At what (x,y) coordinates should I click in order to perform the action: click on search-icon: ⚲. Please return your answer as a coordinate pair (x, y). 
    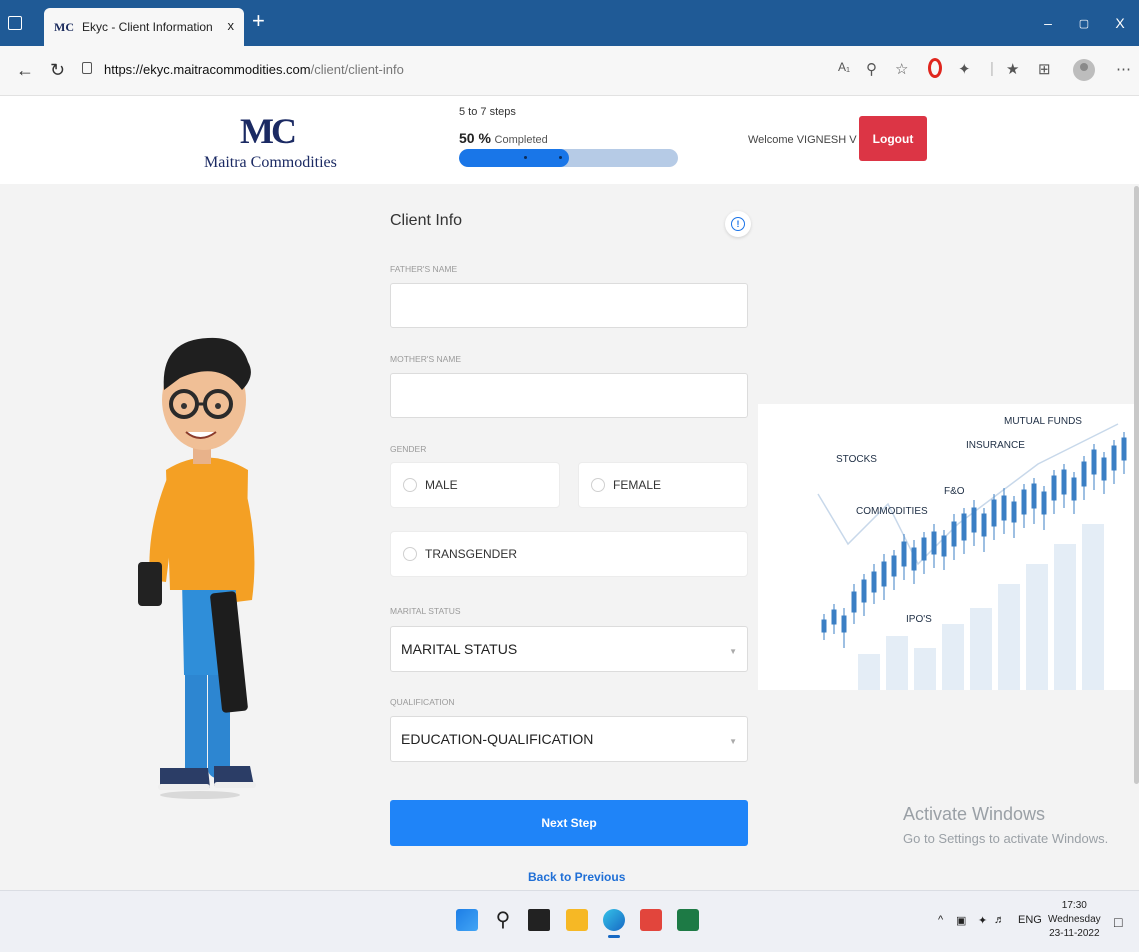
    Looking at the image, I should click on (503, 920).